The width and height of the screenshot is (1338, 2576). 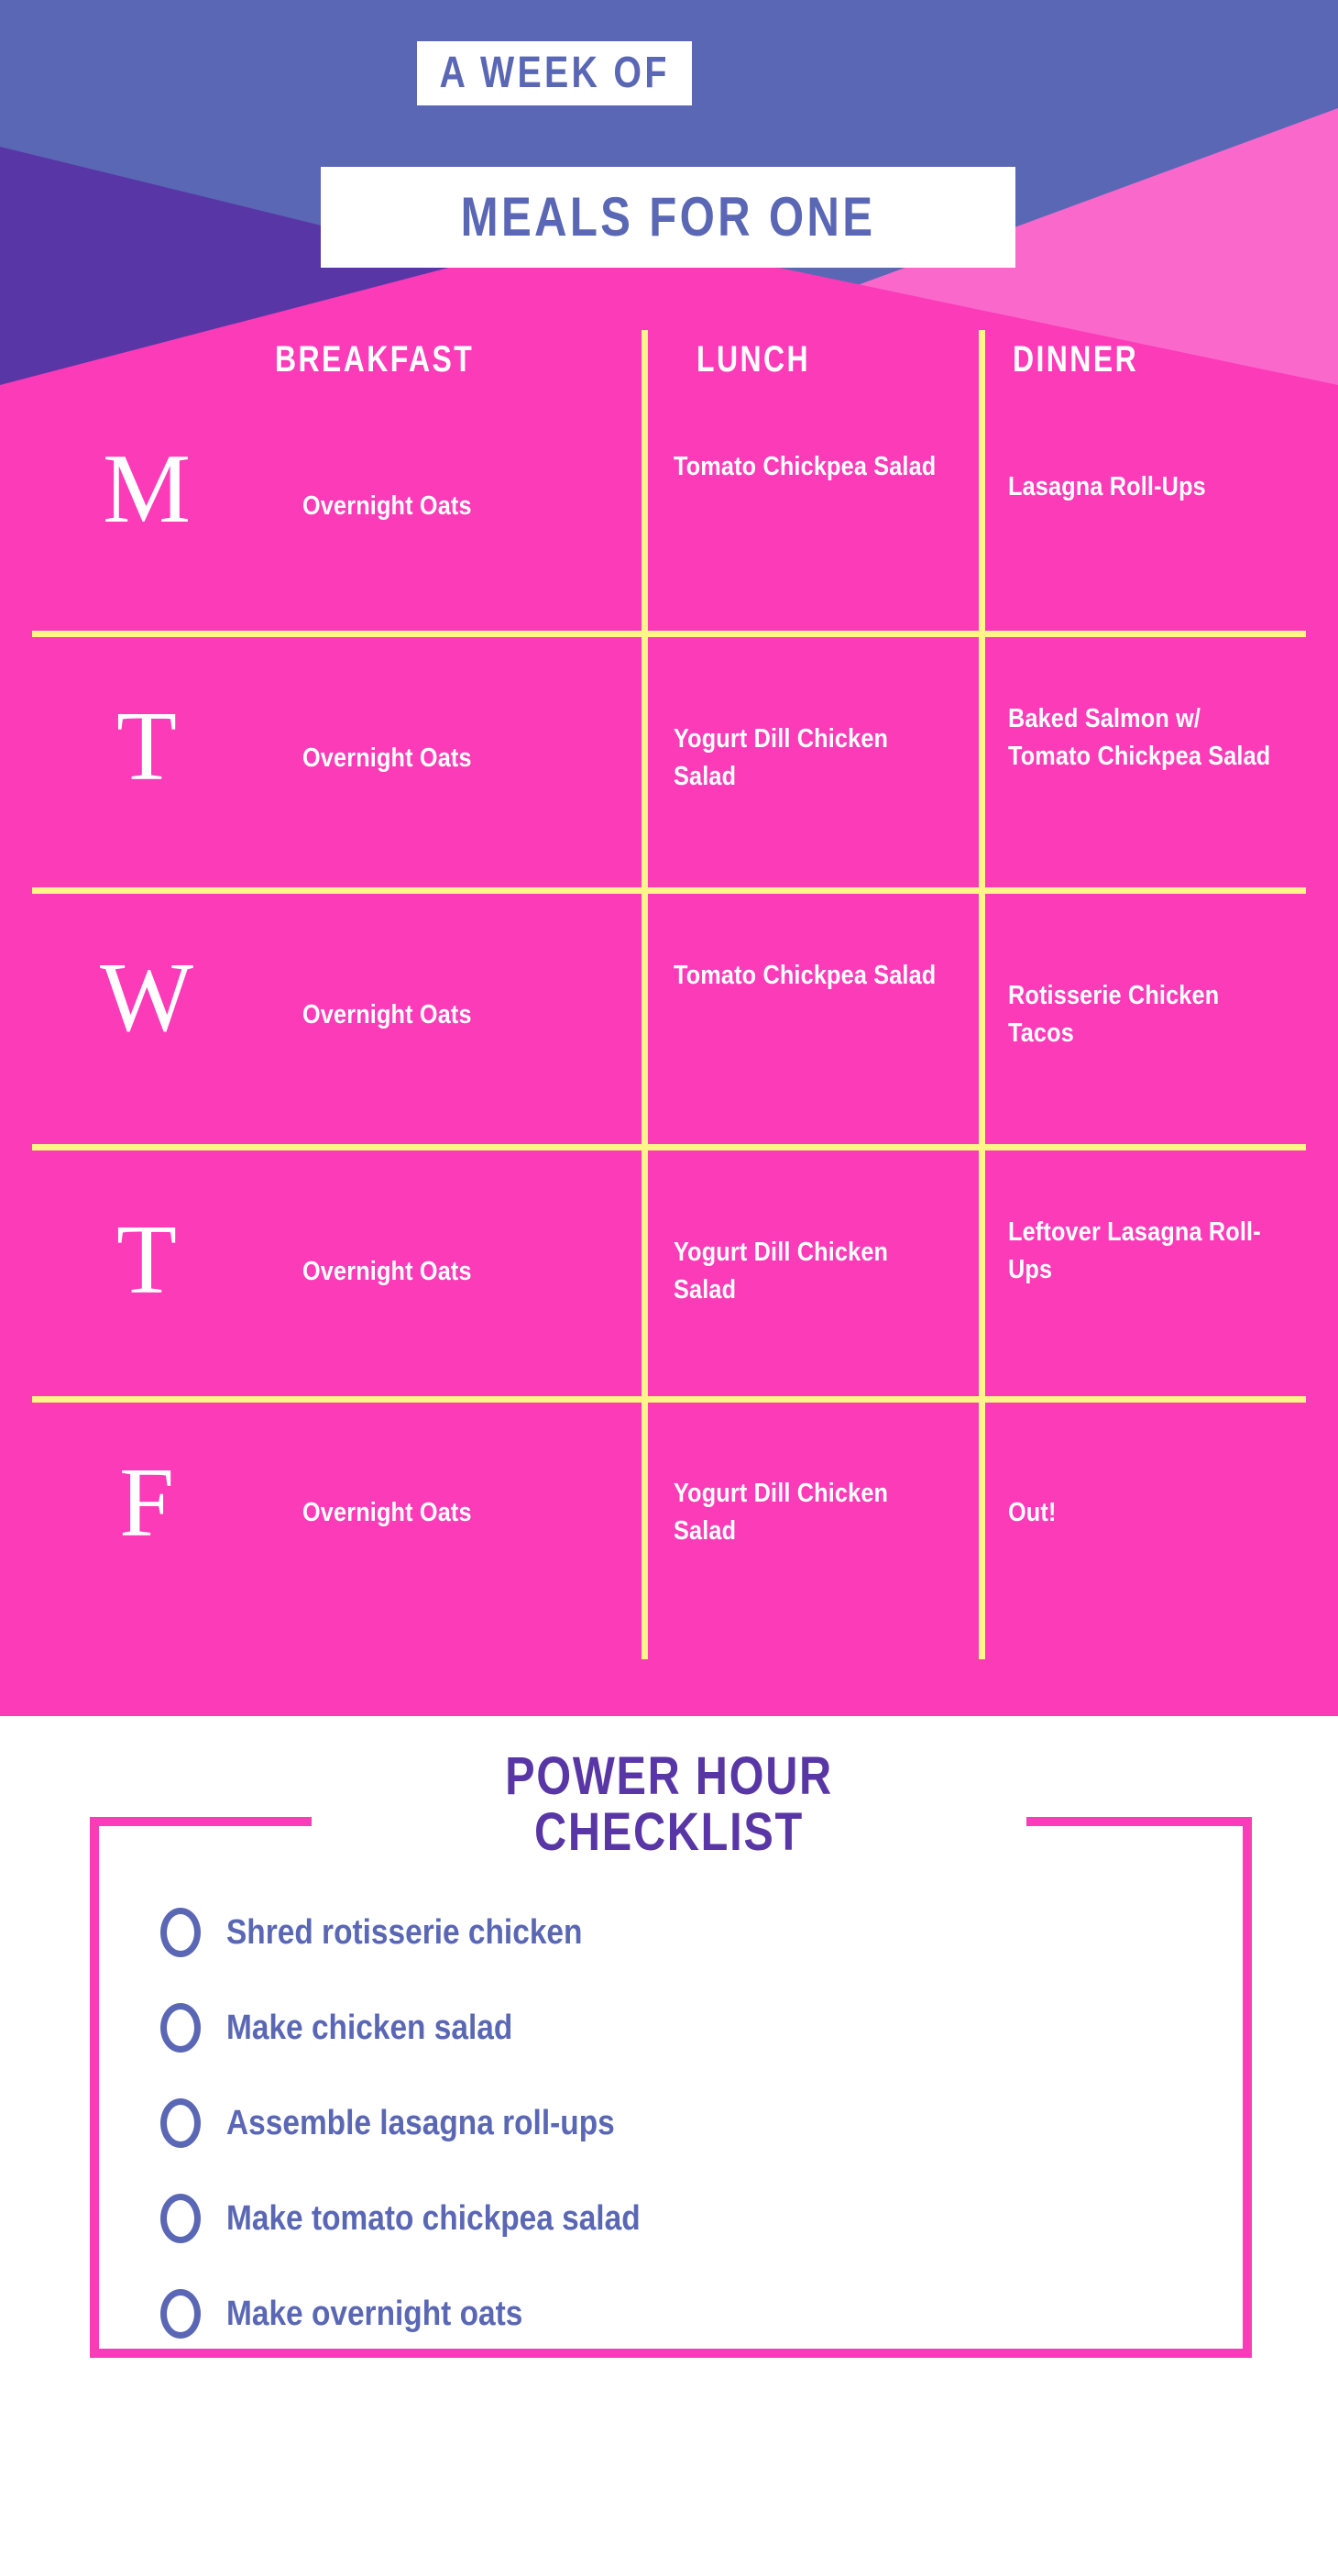 What do you see at coordinates (669, 1832) in the screenshot?
I see `checklist-title-line-2: CHECKLIST` at bounding box center [669, 1832].